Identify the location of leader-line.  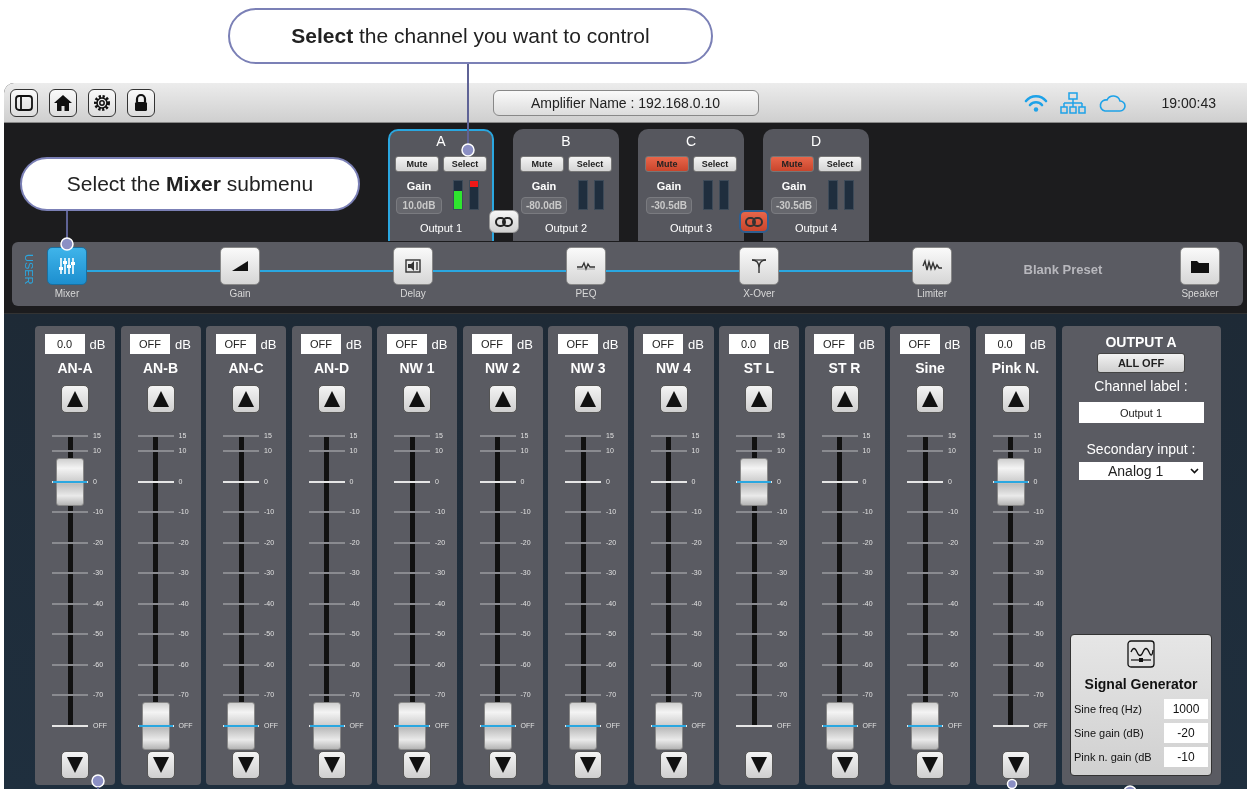
(1012, 783).